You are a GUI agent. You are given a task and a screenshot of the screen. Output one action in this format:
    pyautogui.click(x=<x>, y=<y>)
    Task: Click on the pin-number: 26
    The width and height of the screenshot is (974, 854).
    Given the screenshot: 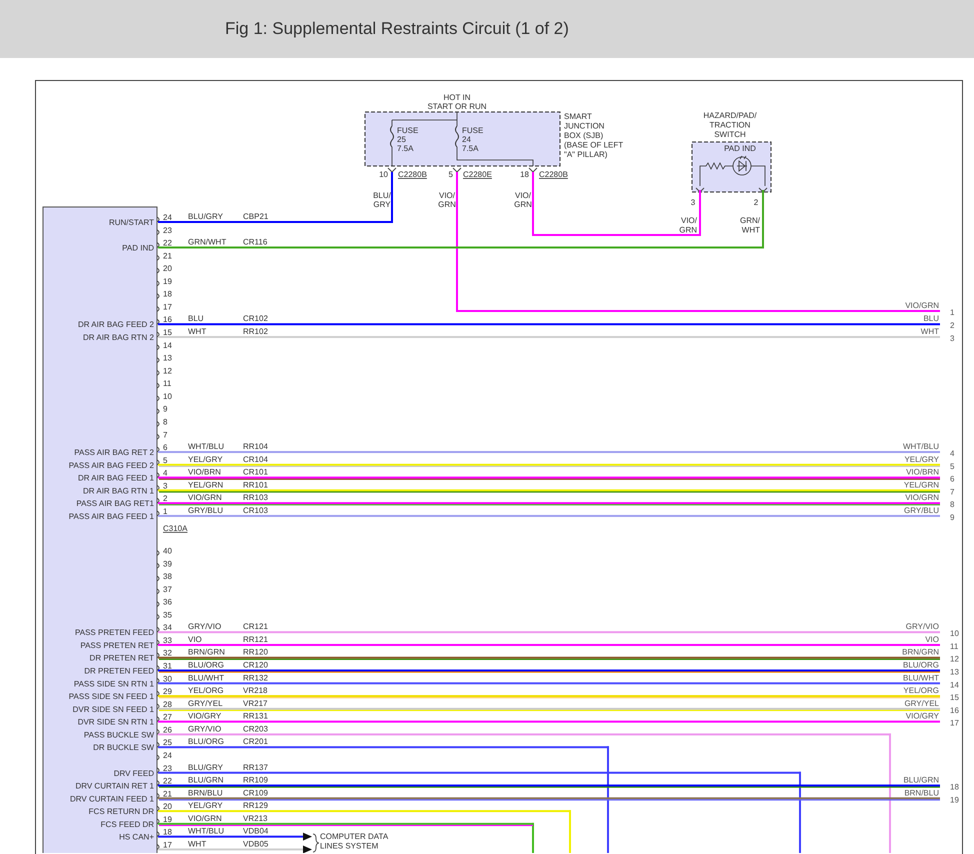 What is the action you would take?
    pyautogui.click(x=167, y=729)
    